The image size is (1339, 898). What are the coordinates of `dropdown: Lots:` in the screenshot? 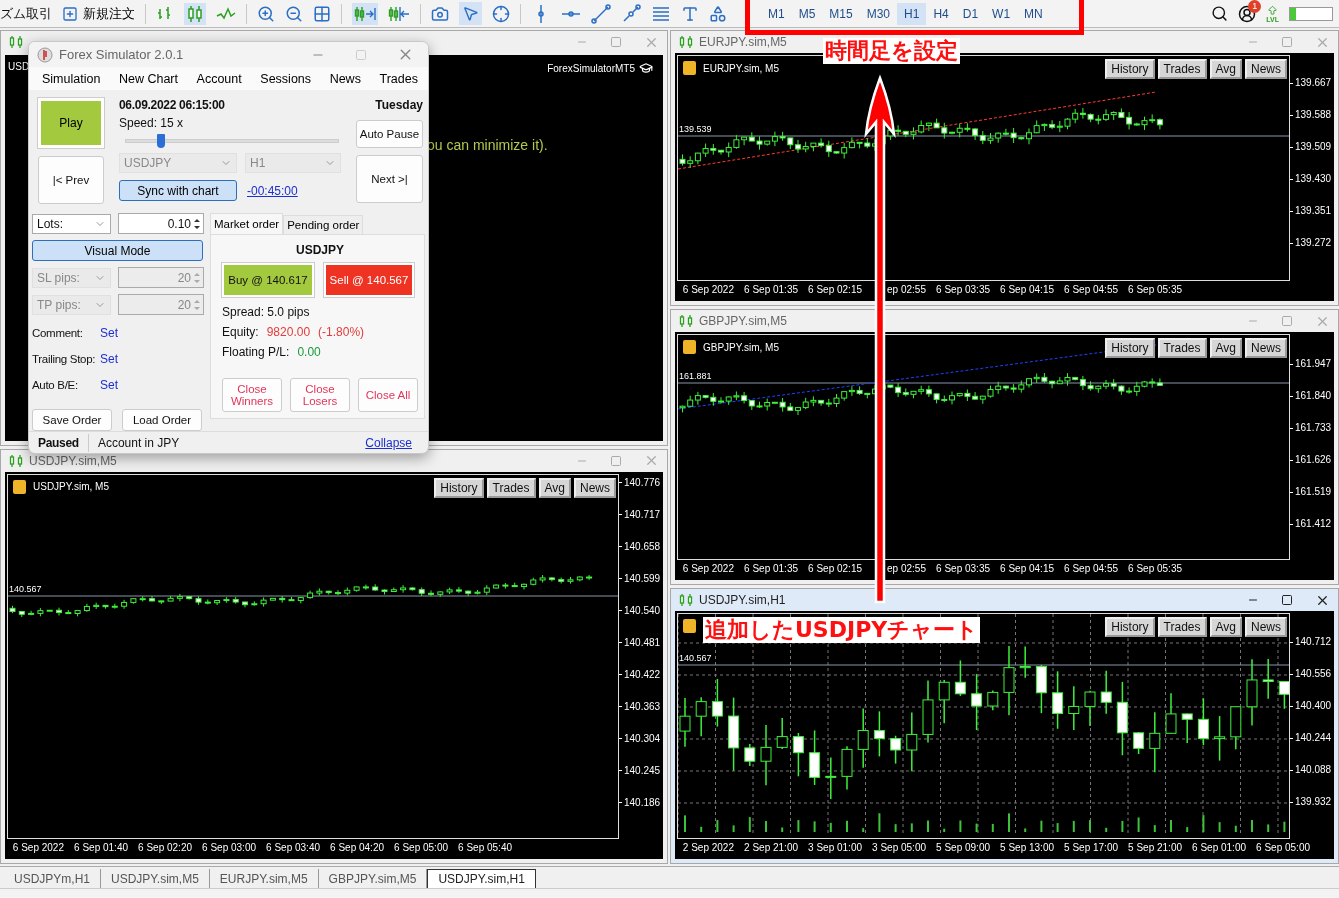 It's located at (71, 223).